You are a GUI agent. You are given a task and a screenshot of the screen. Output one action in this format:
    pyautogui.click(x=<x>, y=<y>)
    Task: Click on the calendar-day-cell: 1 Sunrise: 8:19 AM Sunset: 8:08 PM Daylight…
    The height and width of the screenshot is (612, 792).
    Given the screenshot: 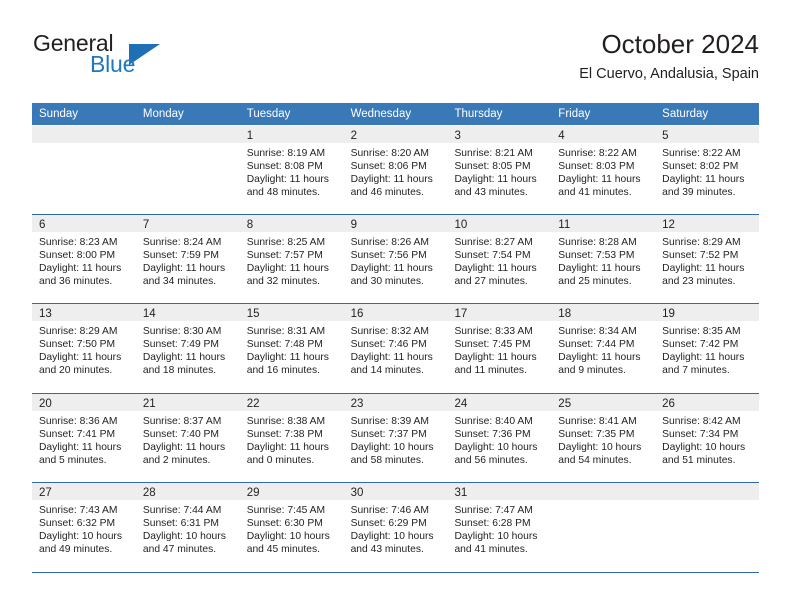 What is the action you would take?
    pyautogui.click(x=291, y=170)
    